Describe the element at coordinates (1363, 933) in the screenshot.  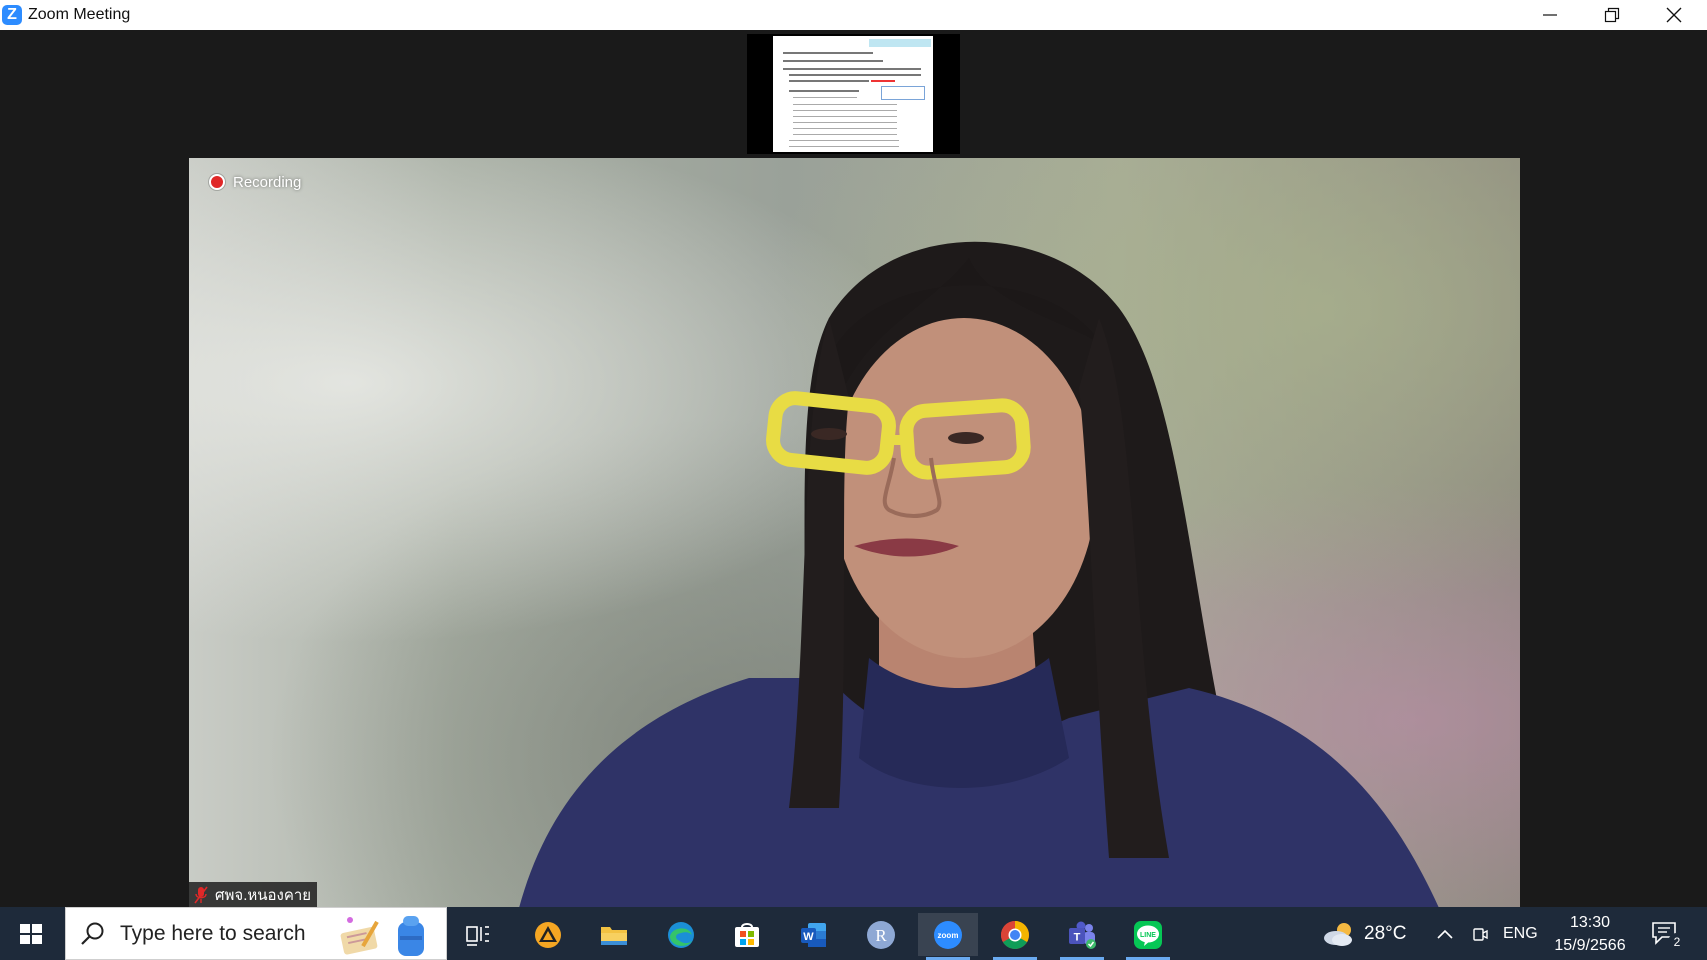
I see `weather-widget: 28°C` at that location.